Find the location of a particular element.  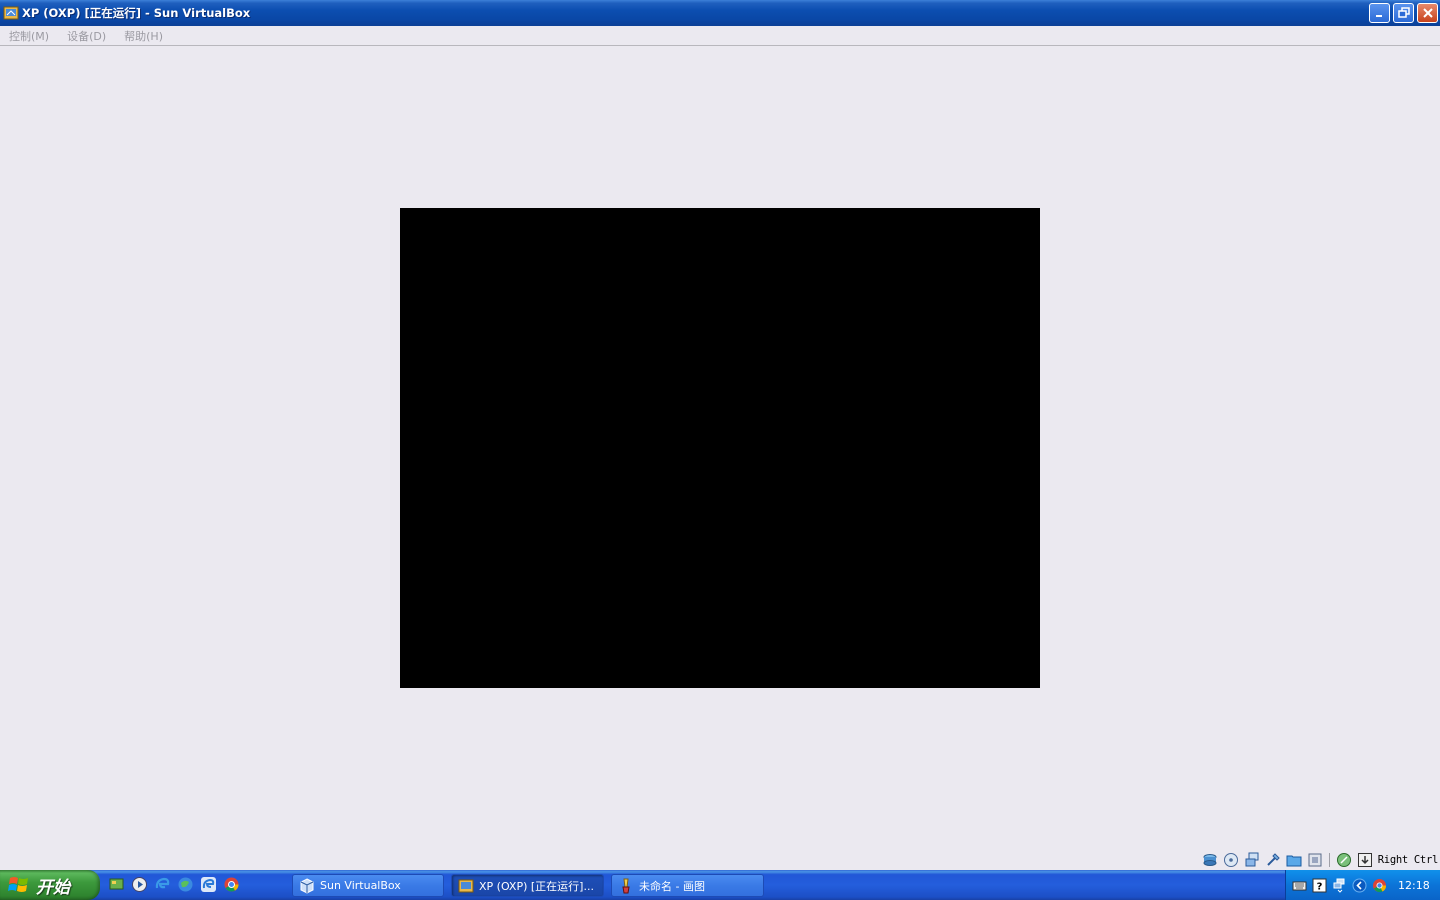

paint-icon is located at coordinates (626, 885).